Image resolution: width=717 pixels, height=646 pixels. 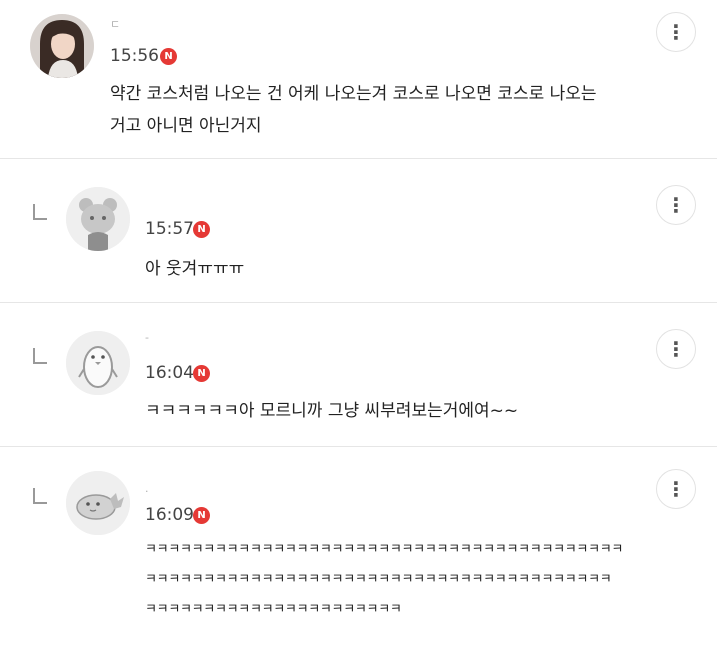 What do you see at coordinates (169, 515) in the screenshot?
I see `comment-time: 16:09` at bounding box center [169, 515].